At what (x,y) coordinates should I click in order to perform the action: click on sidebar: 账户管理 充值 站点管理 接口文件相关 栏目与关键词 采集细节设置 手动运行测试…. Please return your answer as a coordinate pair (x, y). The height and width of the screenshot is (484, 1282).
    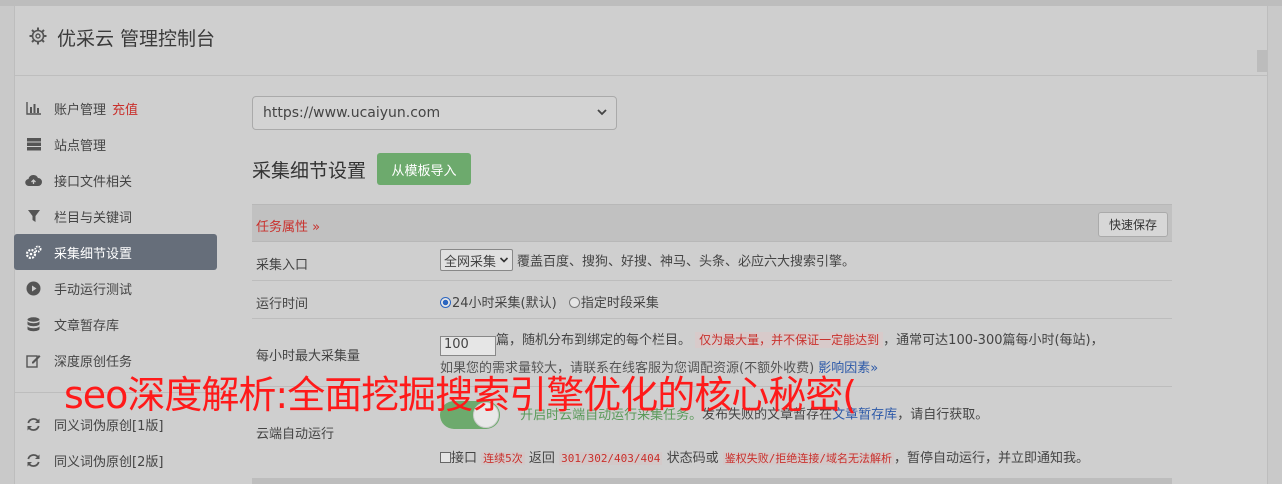
    Looking at the image, I should click on (115, 234).